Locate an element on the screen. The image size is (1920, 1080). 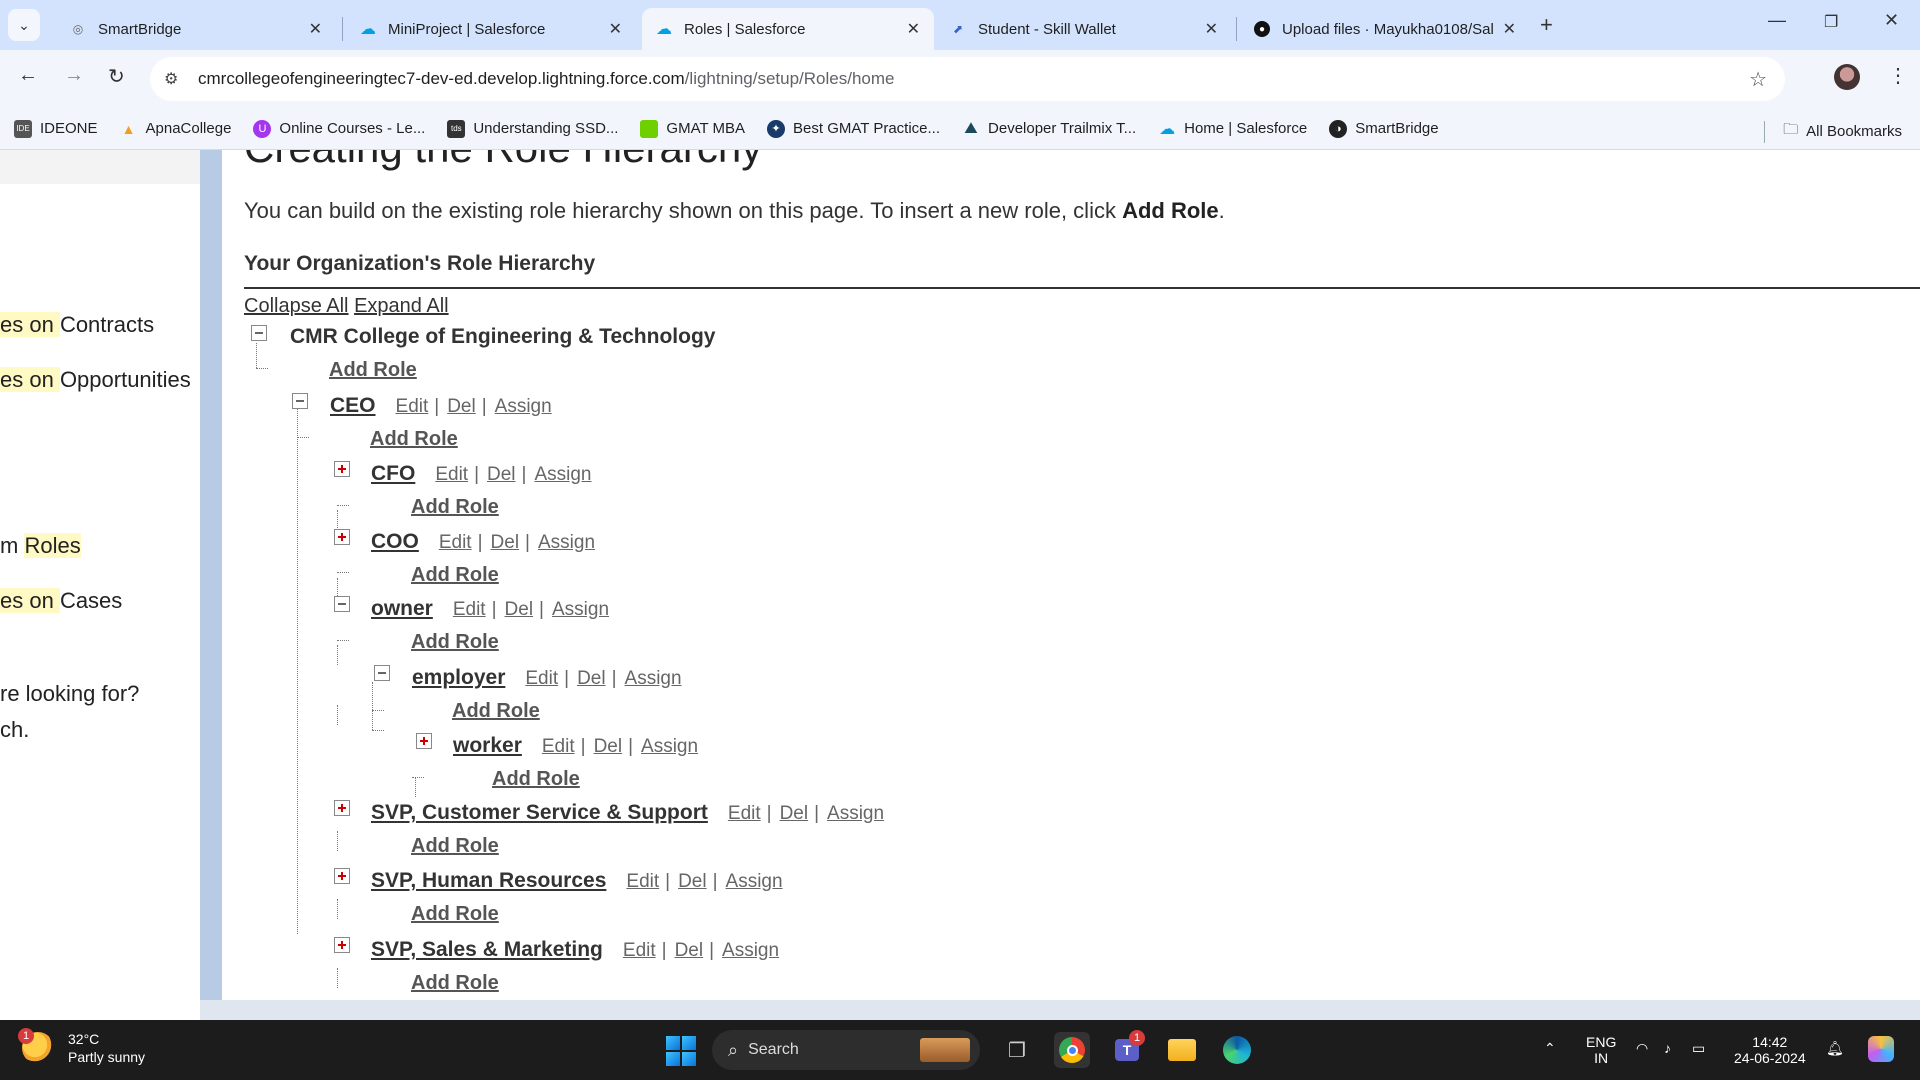
sidebar-item-opportunities: es on Opportunities is located at coordinates (95, 380).